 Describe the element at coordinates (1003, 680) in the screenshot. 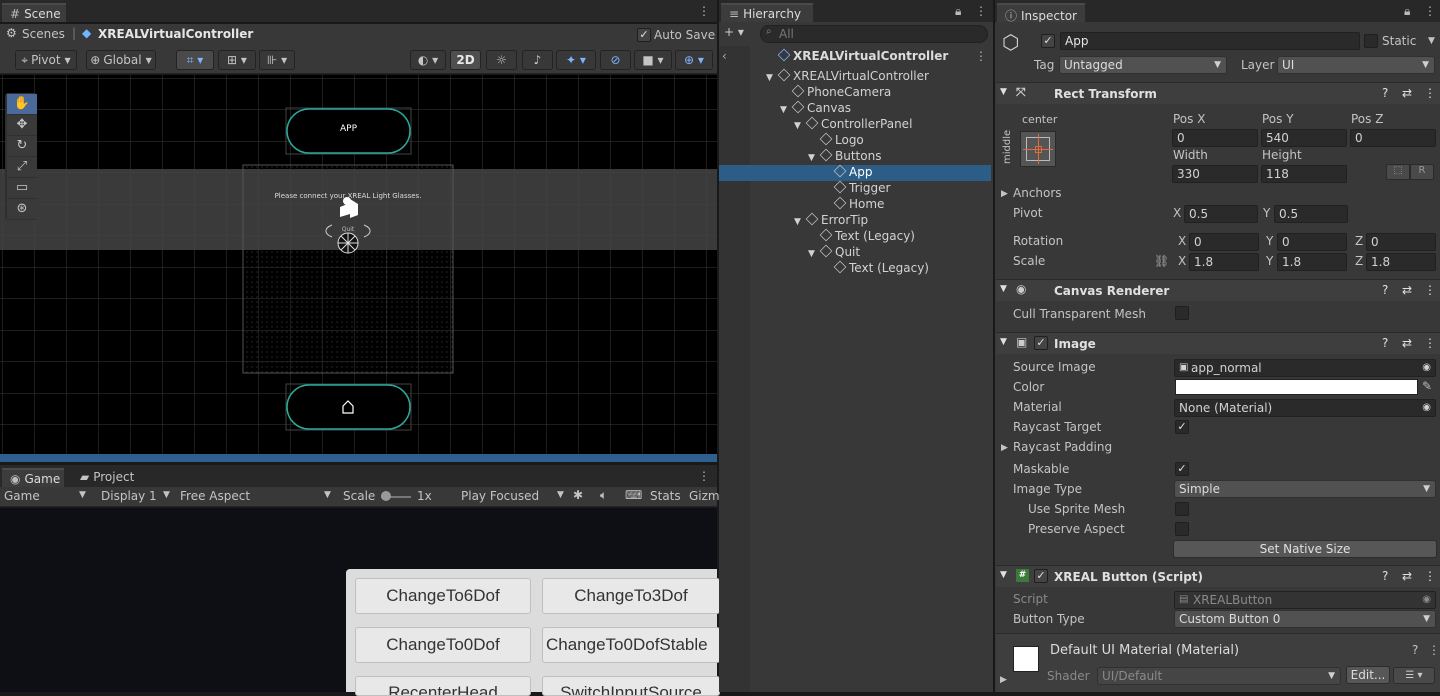

I see `material-fold-icon: ▶` at that location.